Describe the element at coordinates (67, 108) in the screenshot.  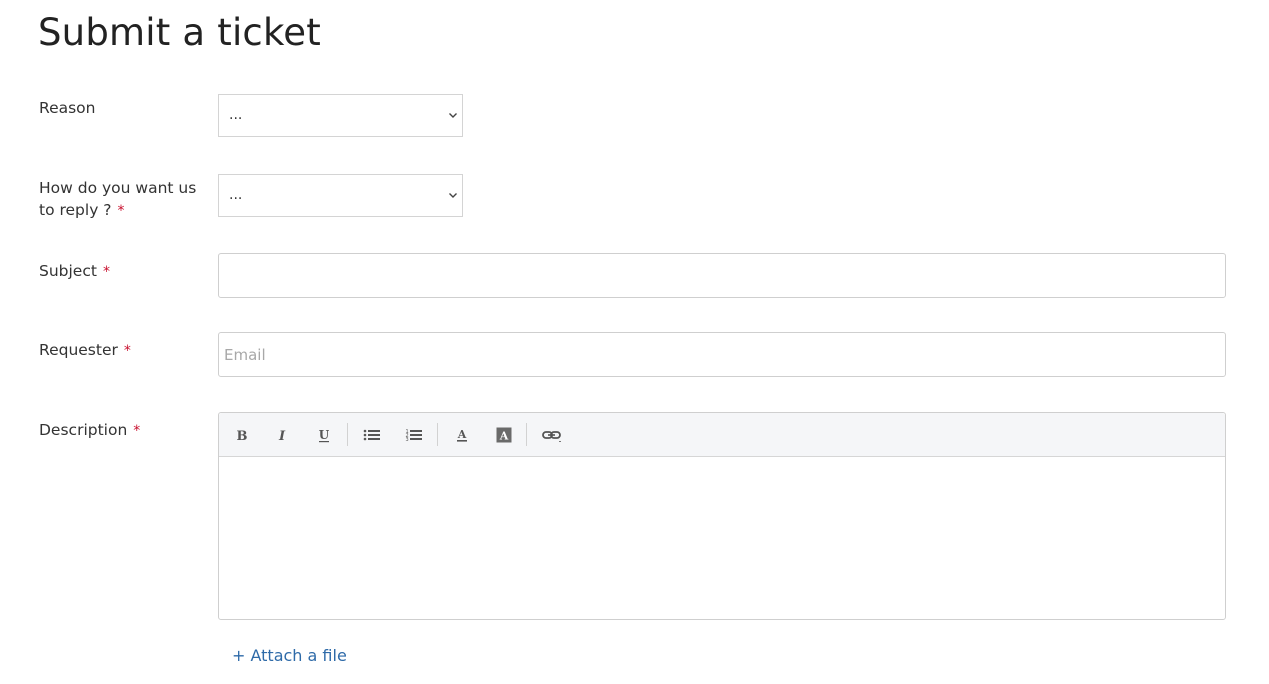
I see `reason-label-text: Reason` at that location.